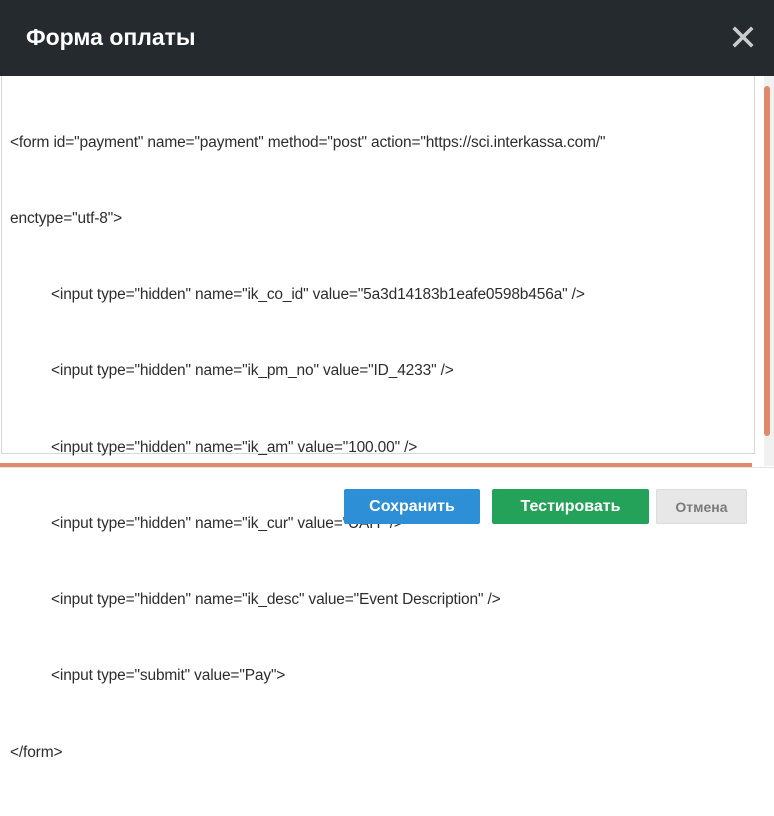 The image size is (774, 816). What do you see at coordinates (66, 219) in the screenshot?
I see `code-line: enctype="utf-8">` at bounding box center [66, 219].